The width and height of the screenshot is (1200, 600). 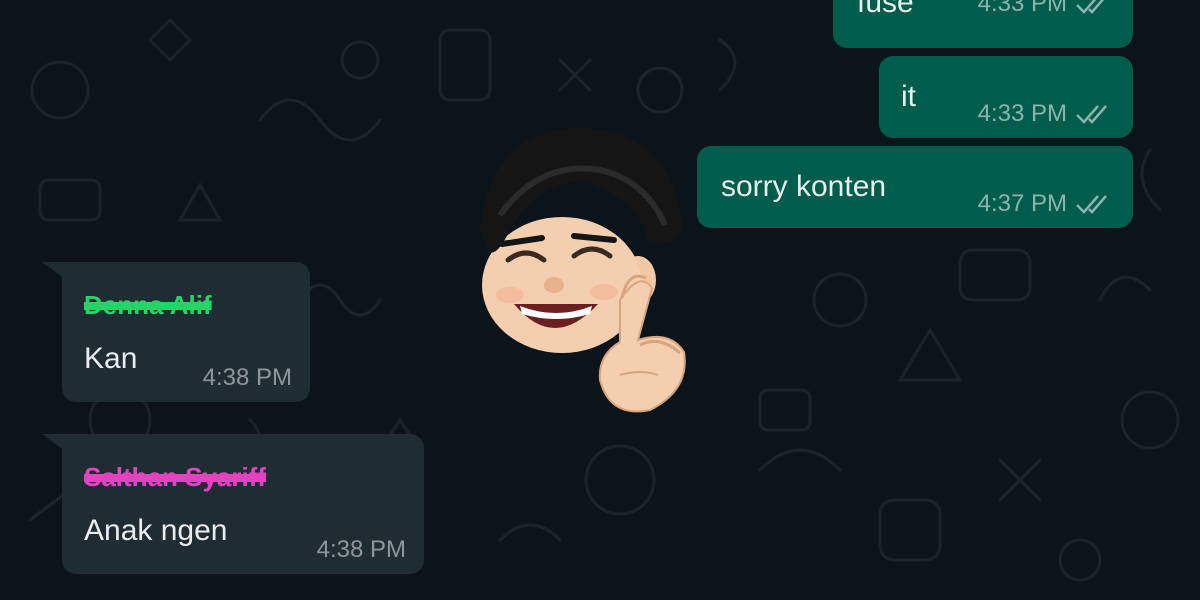 I want to click on incoming-message: Salthan Syariff Anak ngen 4:38 PM, so click(x=243, y=504).